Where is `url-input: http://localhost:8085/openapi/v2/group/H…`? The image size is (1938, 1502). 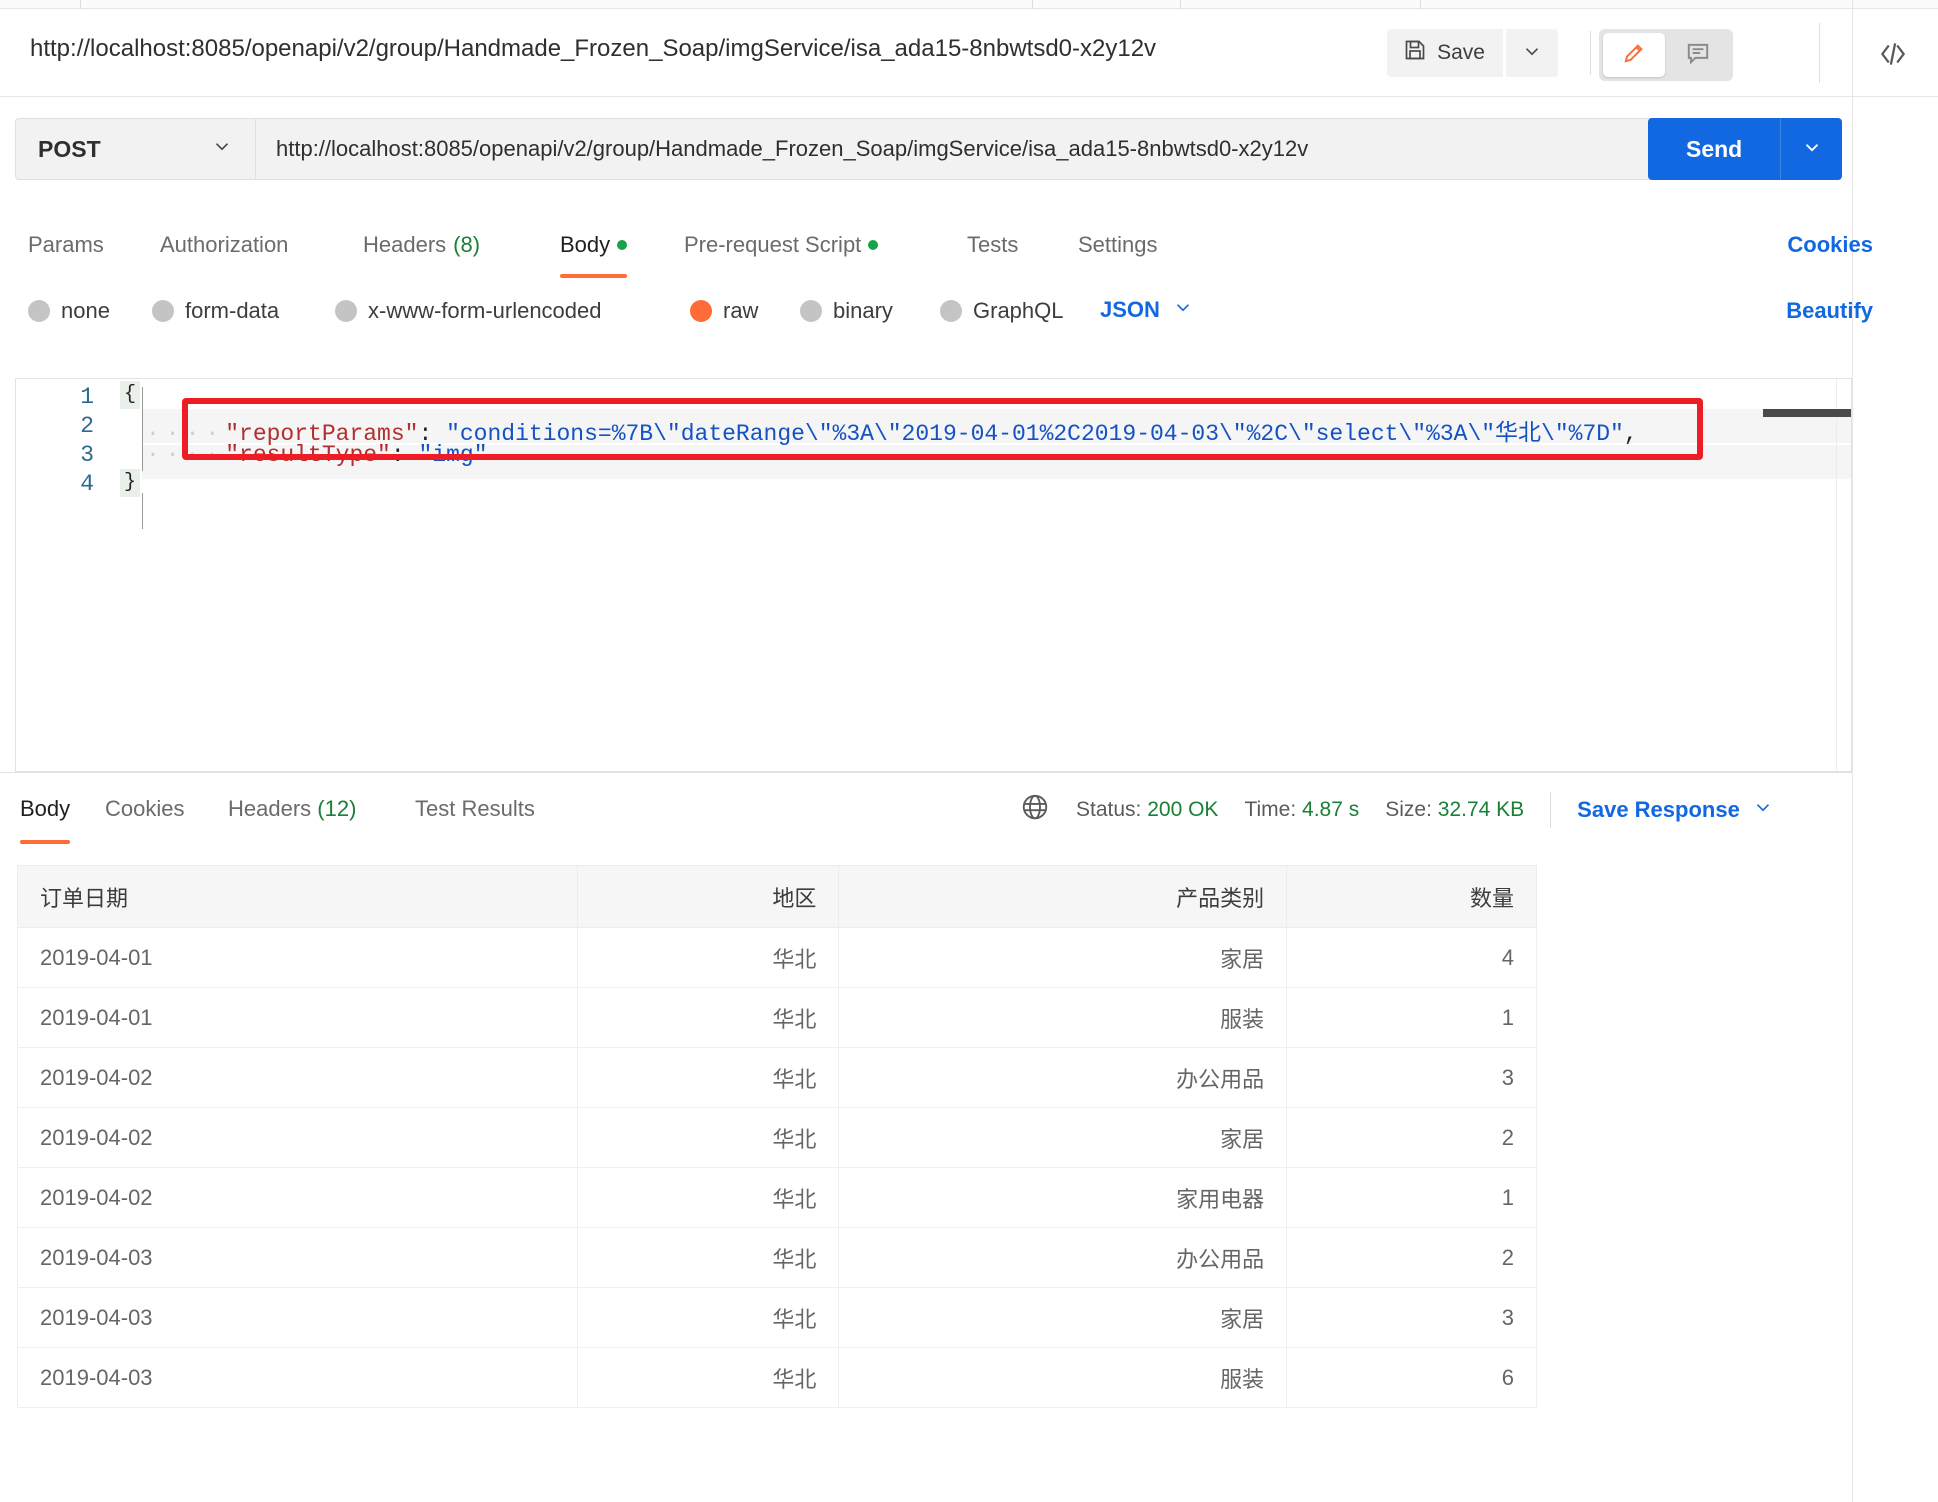 url-input: http://localhost:8085/openapi/v2/group/H… is located at coordinates (955, 149).